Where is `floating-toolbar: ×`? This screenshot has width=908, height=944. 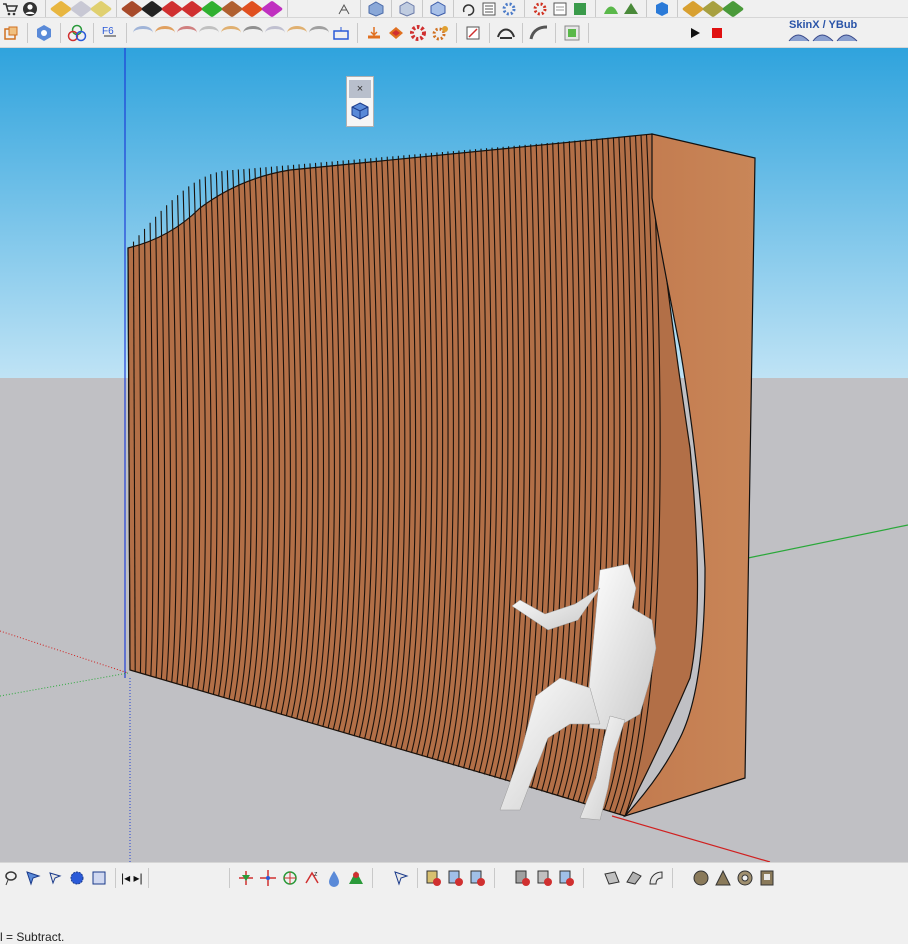
floating-toolbar: × is located at coordinates (360, 101).